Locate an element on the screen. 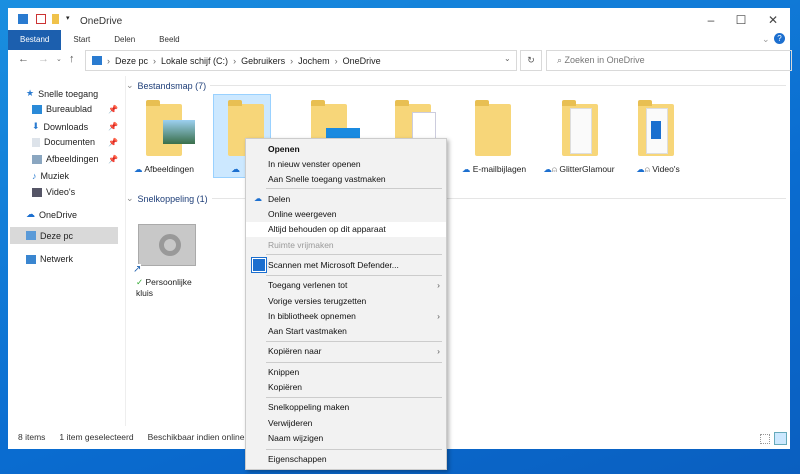 The width and height of the screenshot is (800, 474). address-dropdown: ⌄ is located at coordinates (507, 58).